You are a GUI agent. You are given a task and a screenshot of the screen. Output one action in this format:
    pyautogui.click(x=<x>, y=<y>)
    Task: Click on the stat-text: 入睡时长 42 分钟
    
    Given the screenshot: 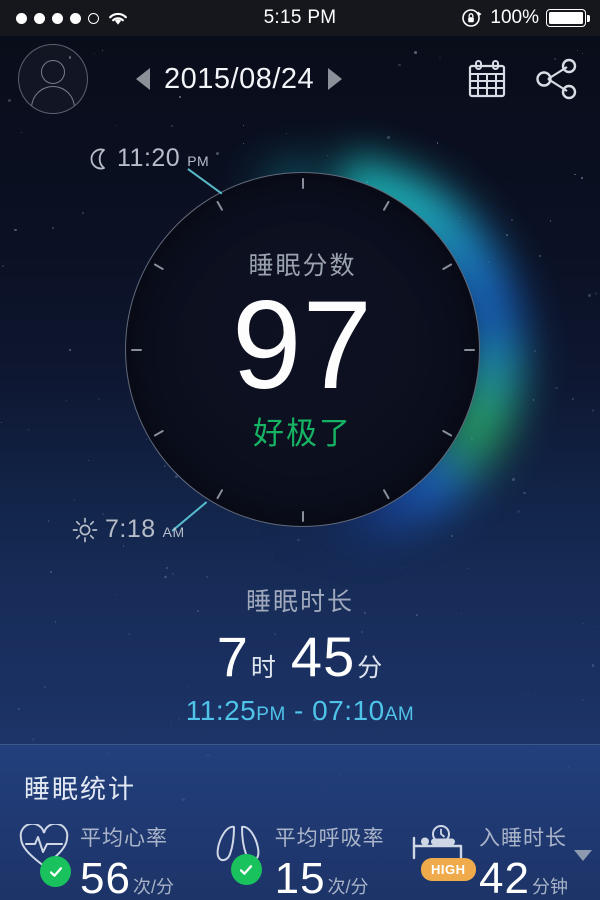 What is the action you would take?
    pyautogui.click(x=535, y=861)
    